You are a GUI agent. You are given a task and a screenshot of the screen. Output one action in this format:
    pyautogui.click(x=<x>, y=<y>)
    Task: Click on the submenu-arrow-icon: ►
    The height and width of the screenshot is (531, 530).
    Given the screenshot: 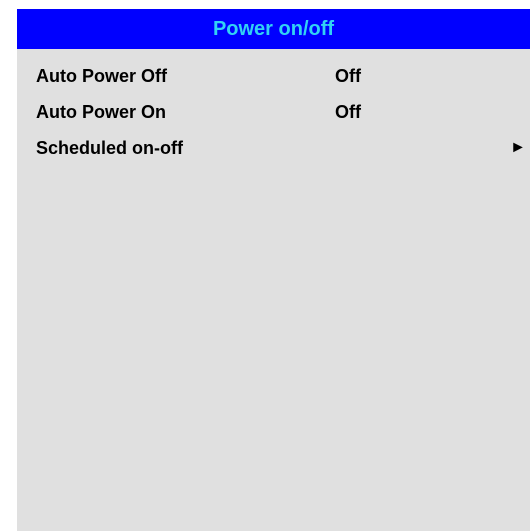 What is the action you would take?
    pyautogui.click(x=518, y=147)
    